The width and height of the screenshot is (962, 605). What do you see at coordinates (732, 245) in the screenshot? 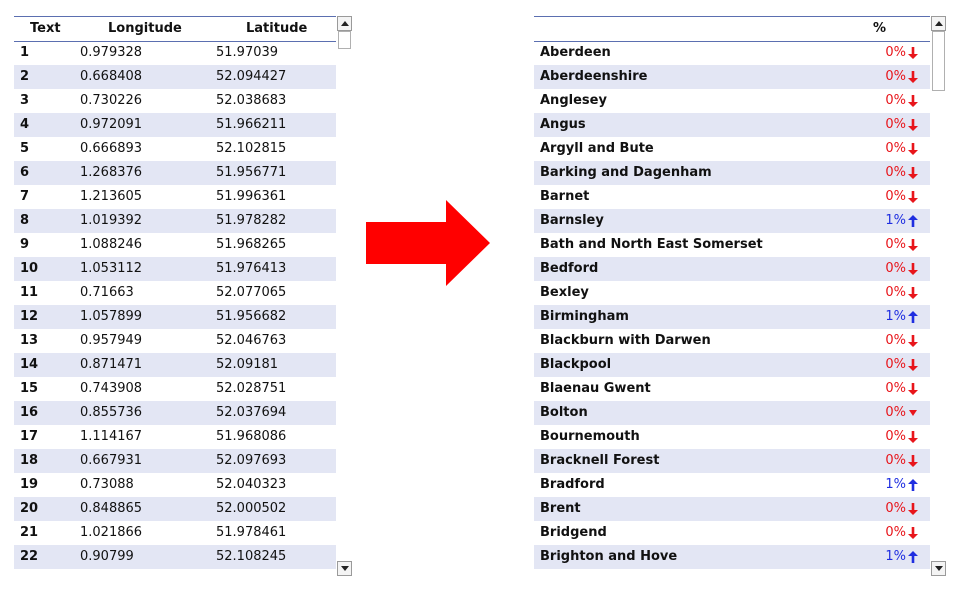
I see `table-row: Bath and North East Somerset 0%` at bounding box center [732, 245].